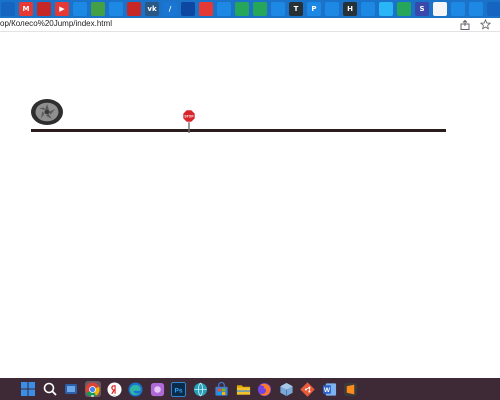  Describe the element at coordinates (80, 9) in the screenshot. I see `link-icon` at that location.